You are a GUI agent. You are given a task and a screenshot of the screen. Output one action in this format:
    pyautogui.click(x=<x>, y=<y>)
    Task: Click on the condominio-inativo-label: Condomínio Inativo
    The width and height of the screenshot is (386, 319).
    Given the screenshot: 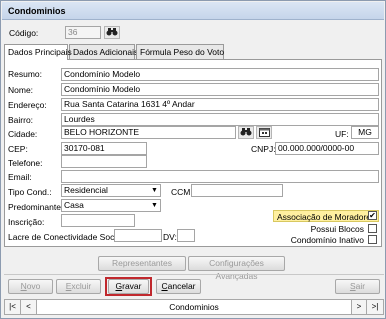 What is the action you would take?
    pyautogui.click(x=327, y=240)
    